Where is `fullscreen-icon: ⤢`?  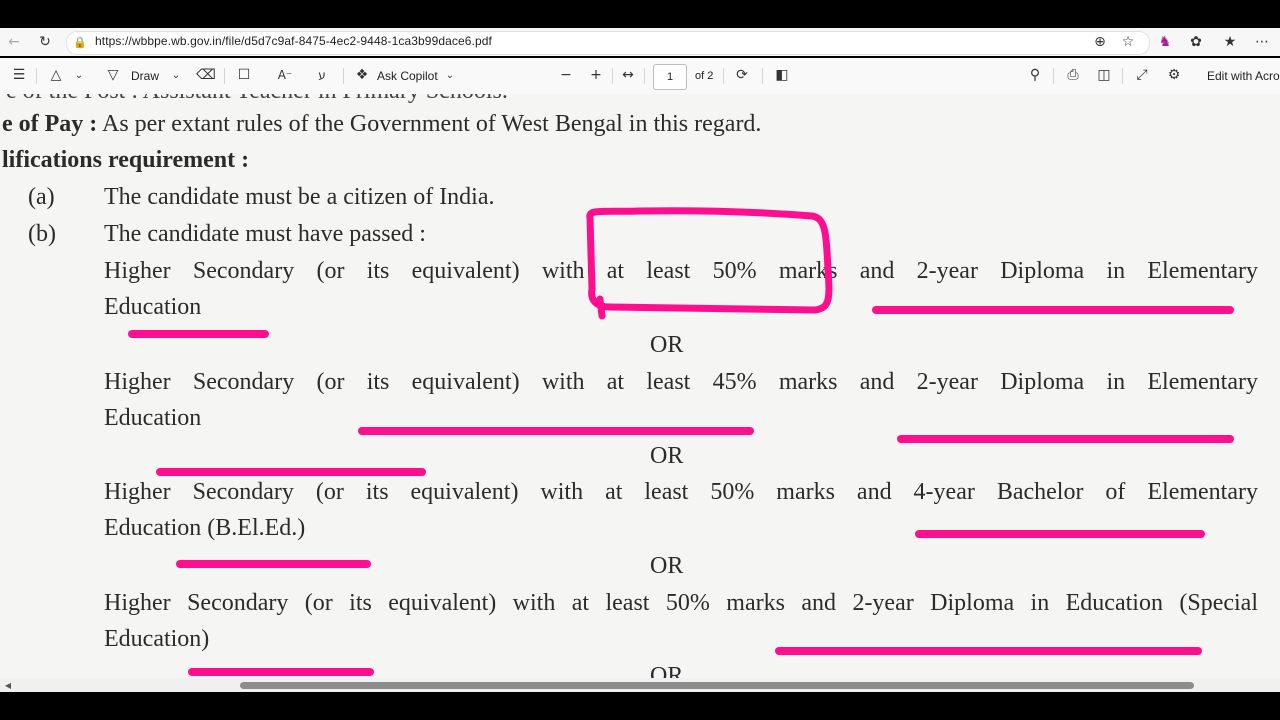 fullscreen-icon: ⤢ is located at coordinates (1142, 75).